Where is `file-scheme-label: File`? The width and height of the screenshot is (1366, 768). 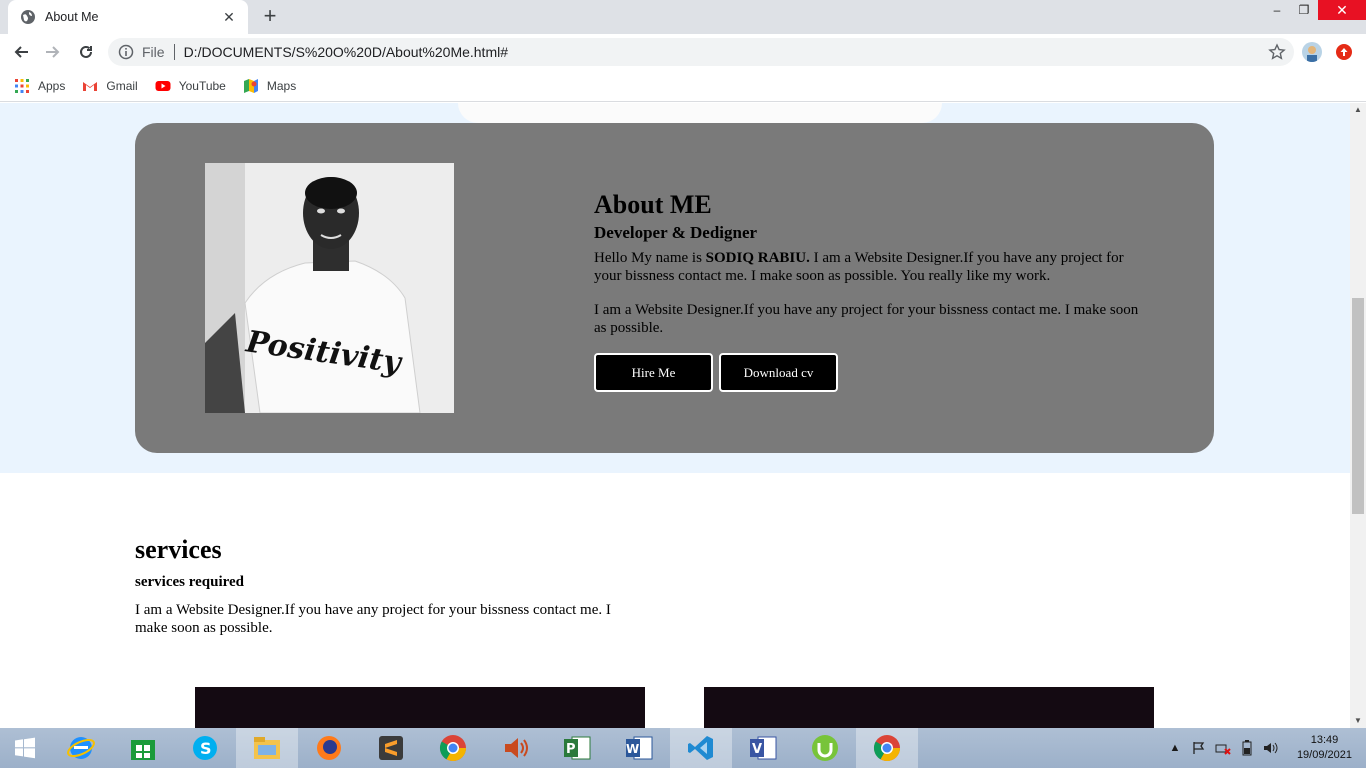
file-scheme-label: File is located at coordinates (153, 52).